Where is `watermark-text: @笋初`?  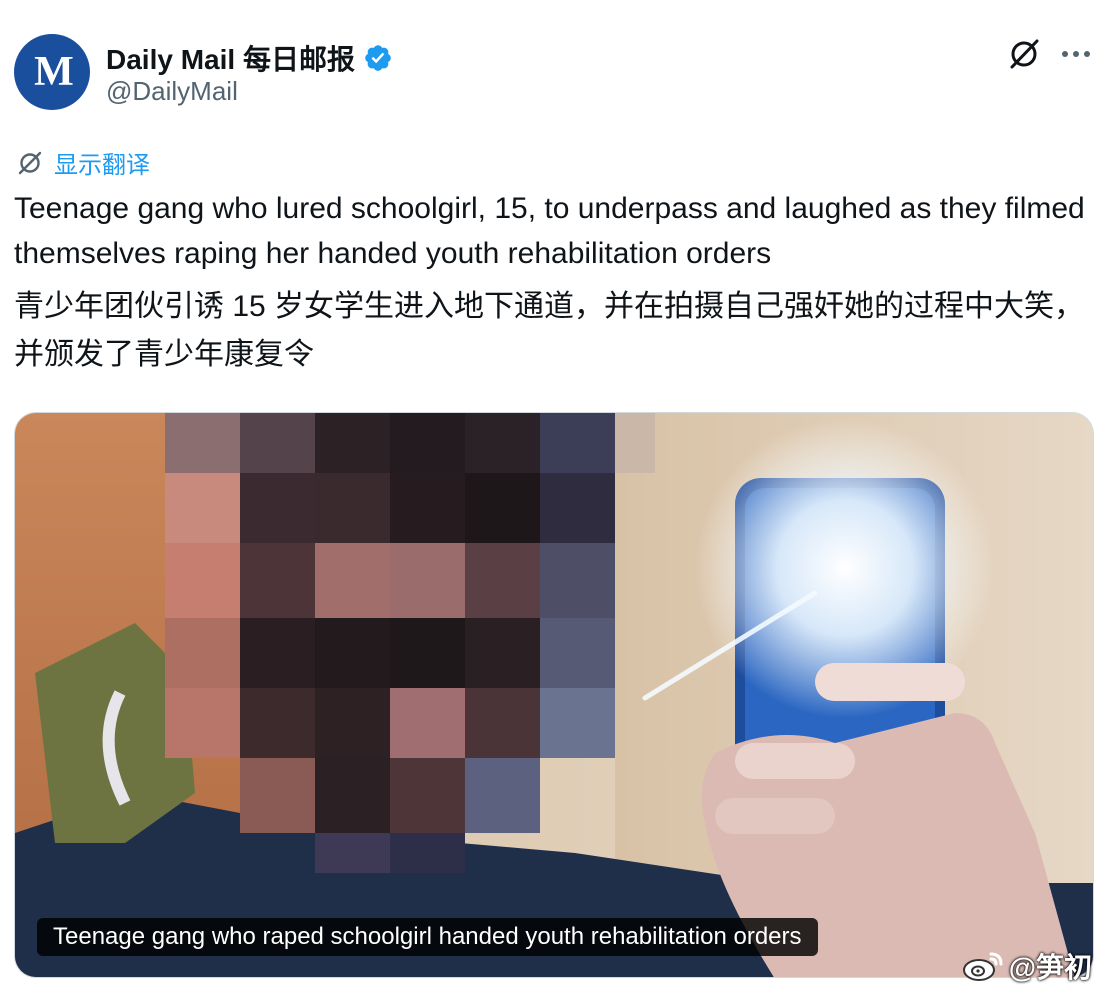 watermark-text: @笋初 is located at coordinates (1050, 967).